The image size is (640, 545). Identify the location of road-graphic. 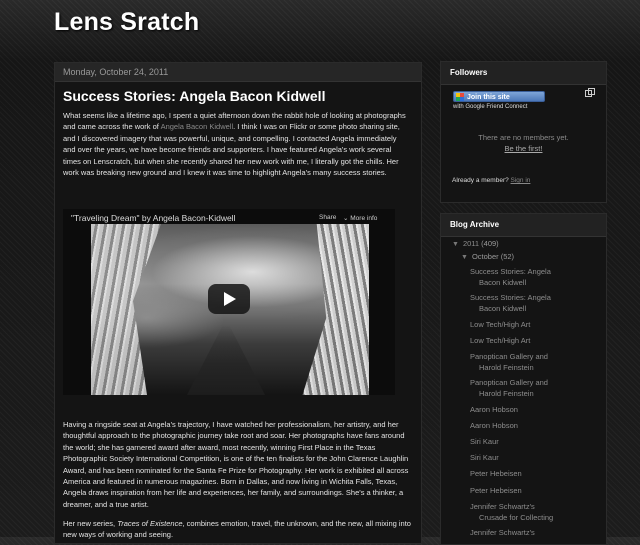
(226, 359).